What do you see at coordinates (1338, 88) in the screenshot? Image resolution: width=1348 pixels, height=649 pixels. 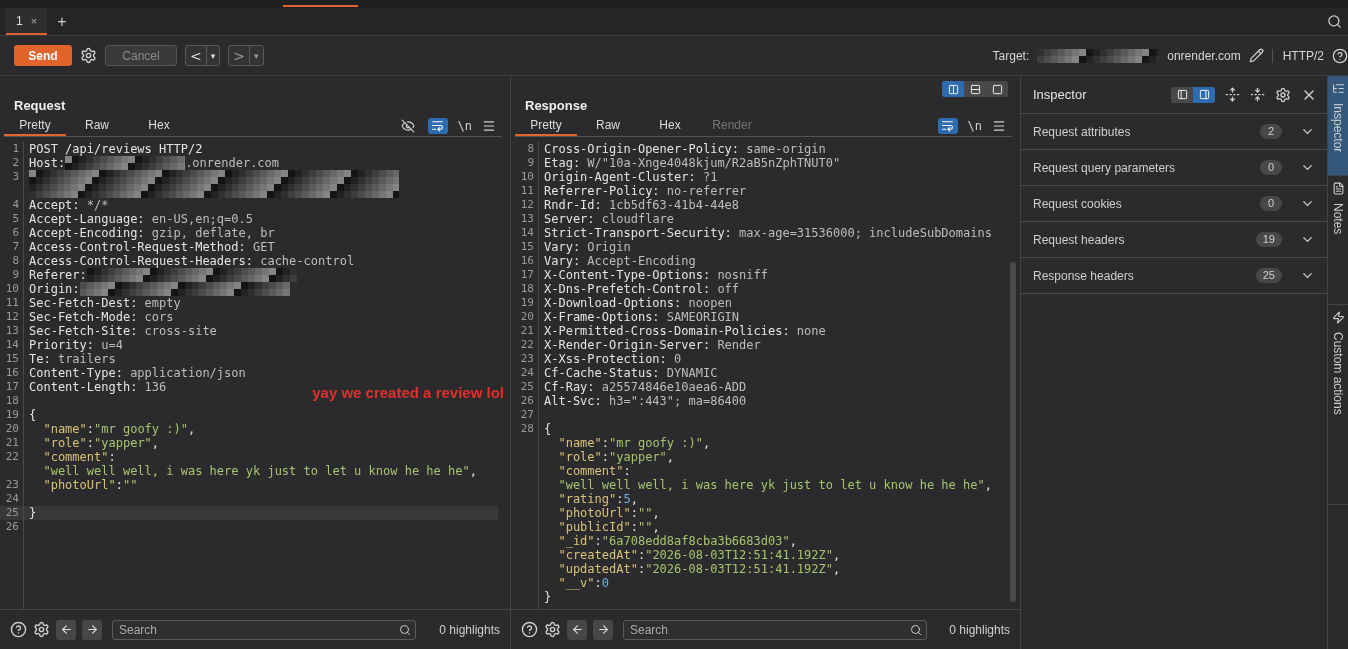 I see `tree-icon` at bounding box center [1338, 88].